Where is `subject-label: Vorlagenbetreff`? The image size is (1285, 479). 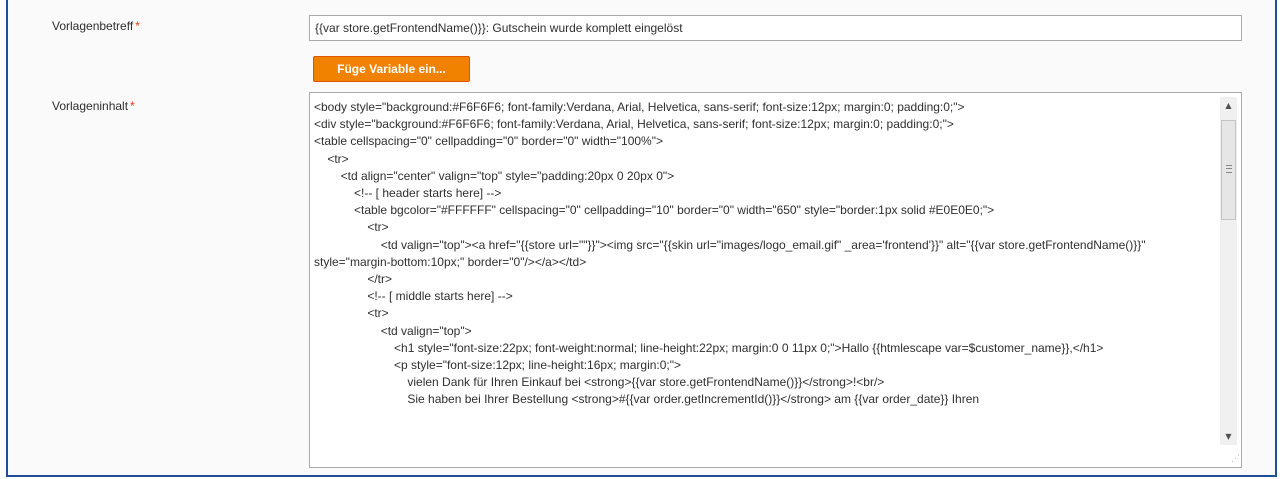 subject-label: Vorlagenbetreff is located at coordinates (93, 26).